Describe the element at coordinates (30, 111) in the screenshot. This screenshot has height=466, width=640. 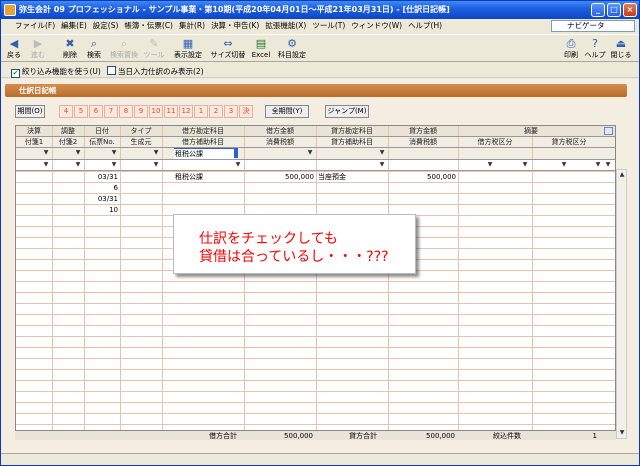
I see `period-button: 期間(O)` at that location.